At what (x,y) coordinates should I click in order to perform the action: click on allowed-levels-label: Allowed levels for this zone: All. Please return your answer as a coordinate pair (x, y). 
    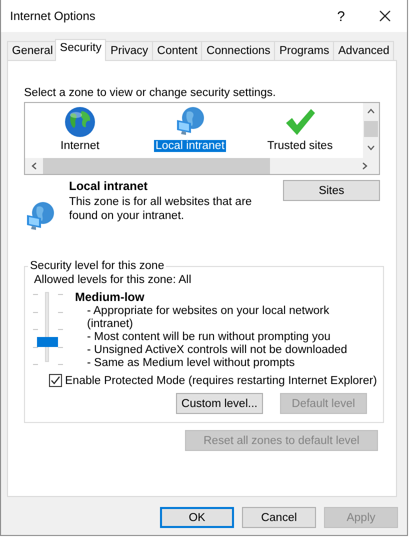
    Looking at the image, I should click on (113, 280).